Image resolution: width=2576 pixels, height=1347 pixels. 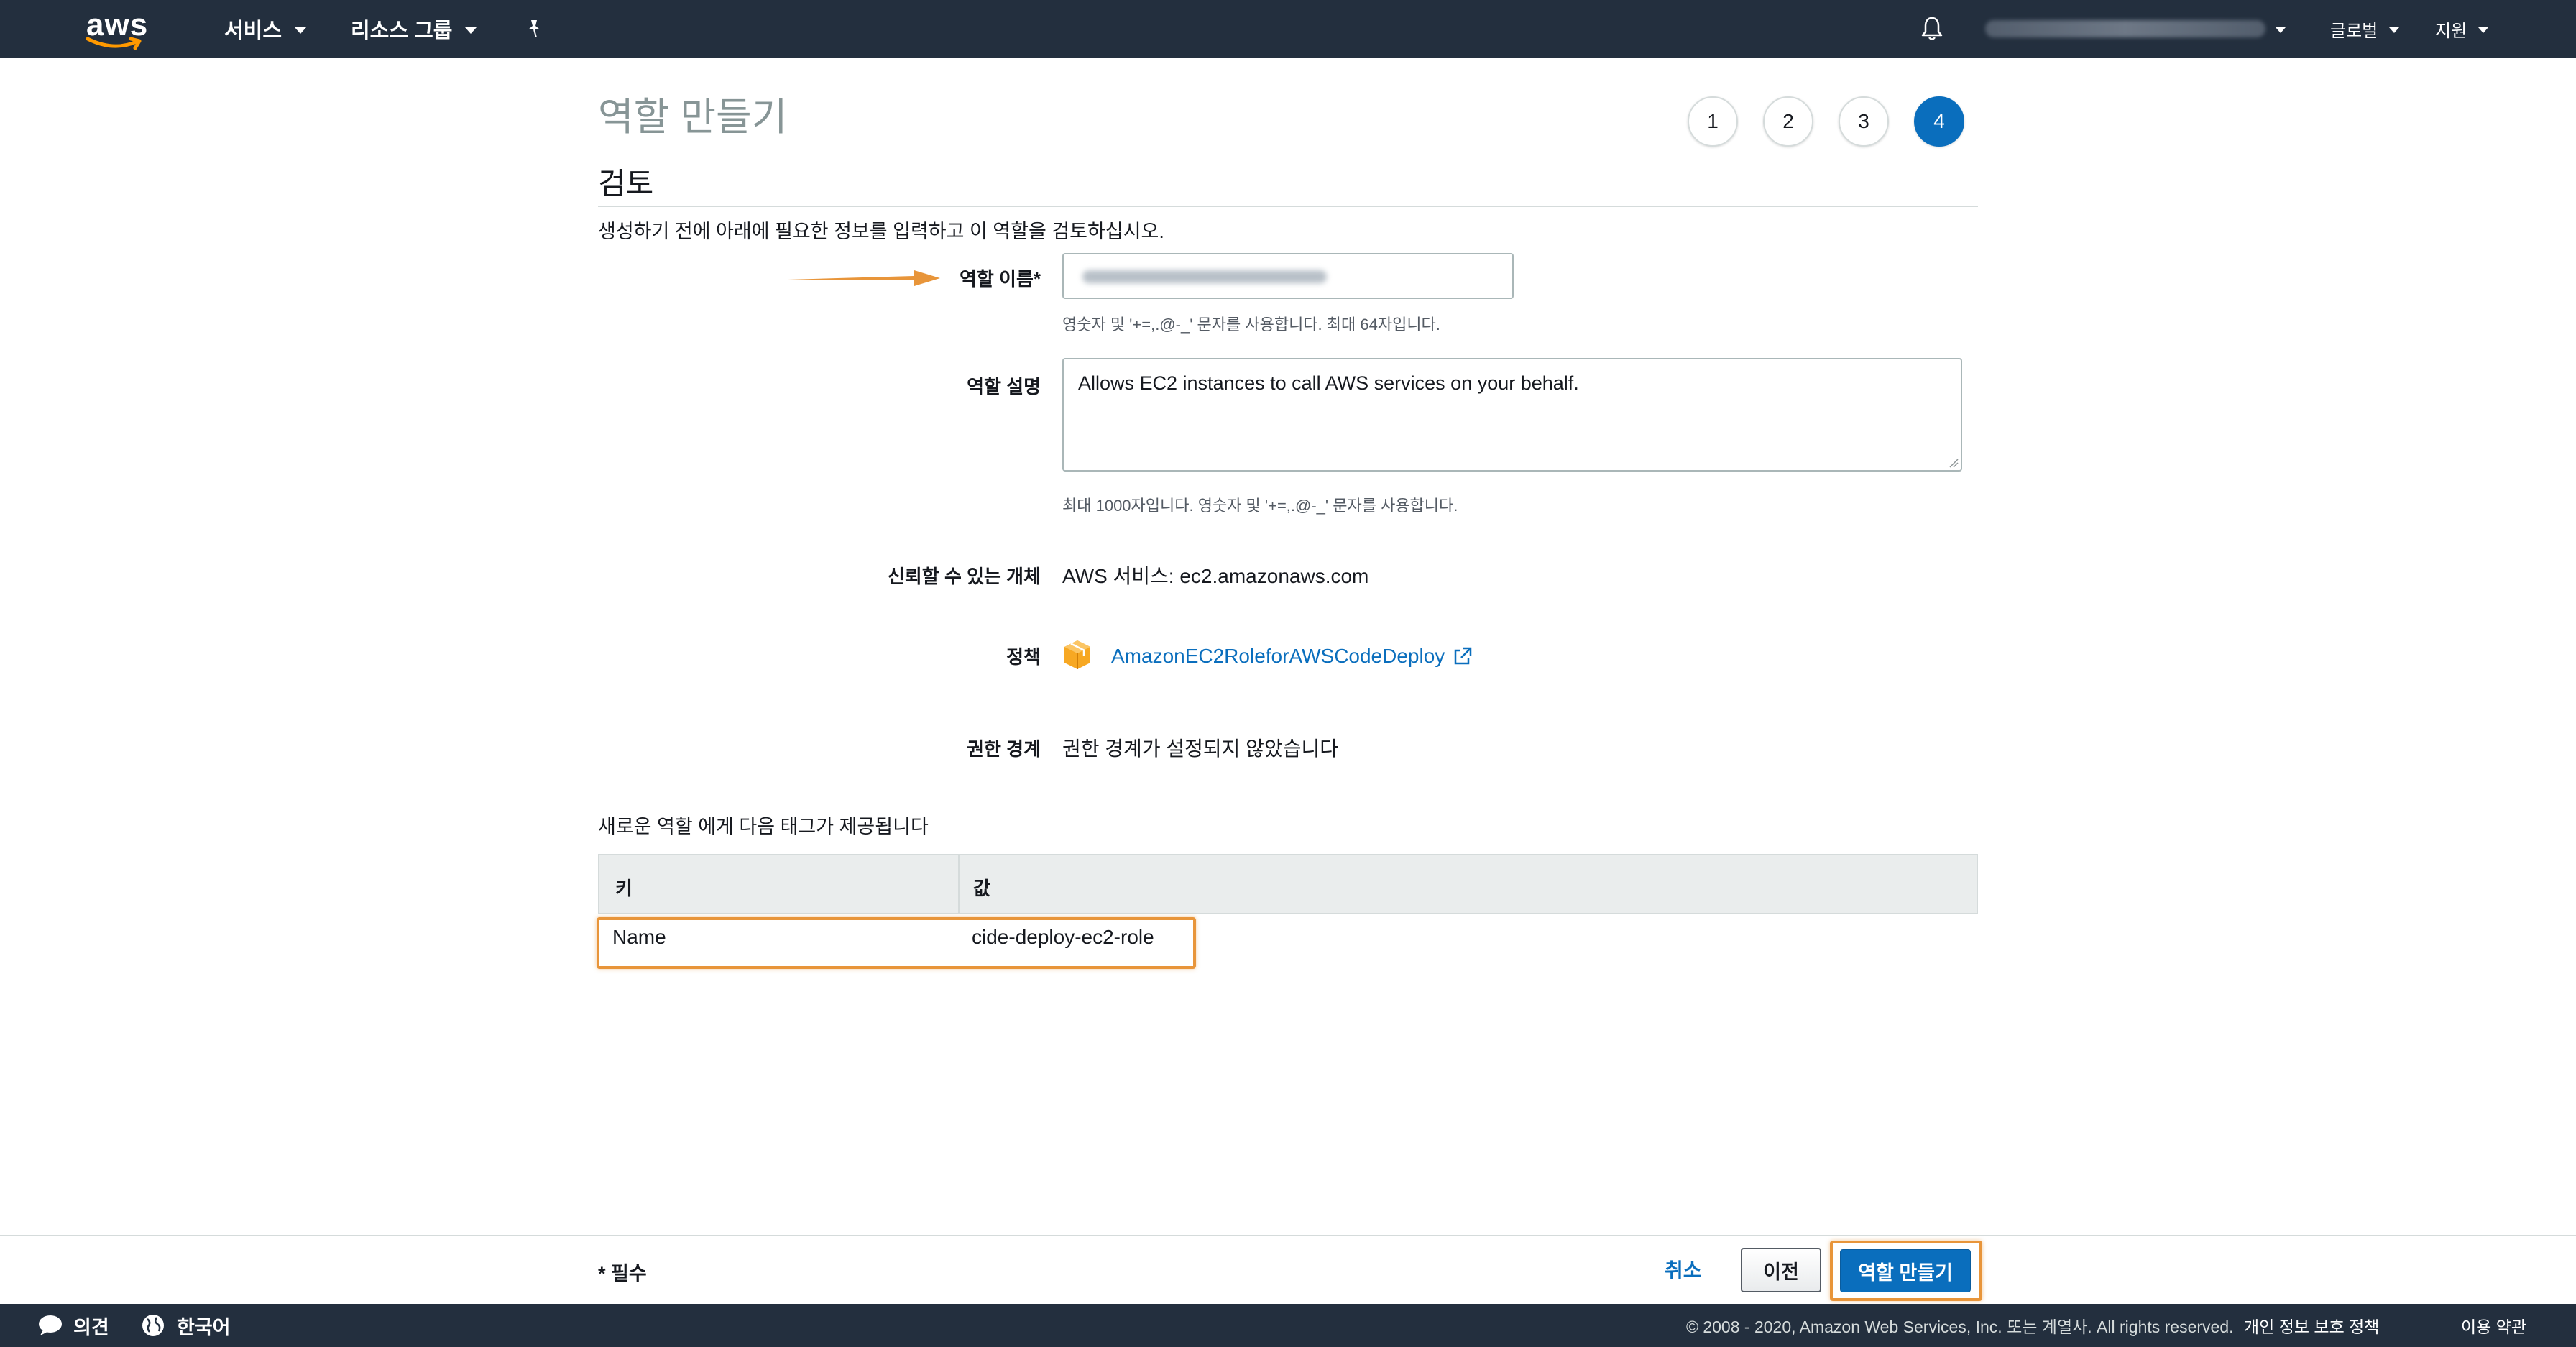 What do you see at coordinates (1077, 654) in the screenshot?
I see `policy-box-icon` at bounding box center [1077, 654].